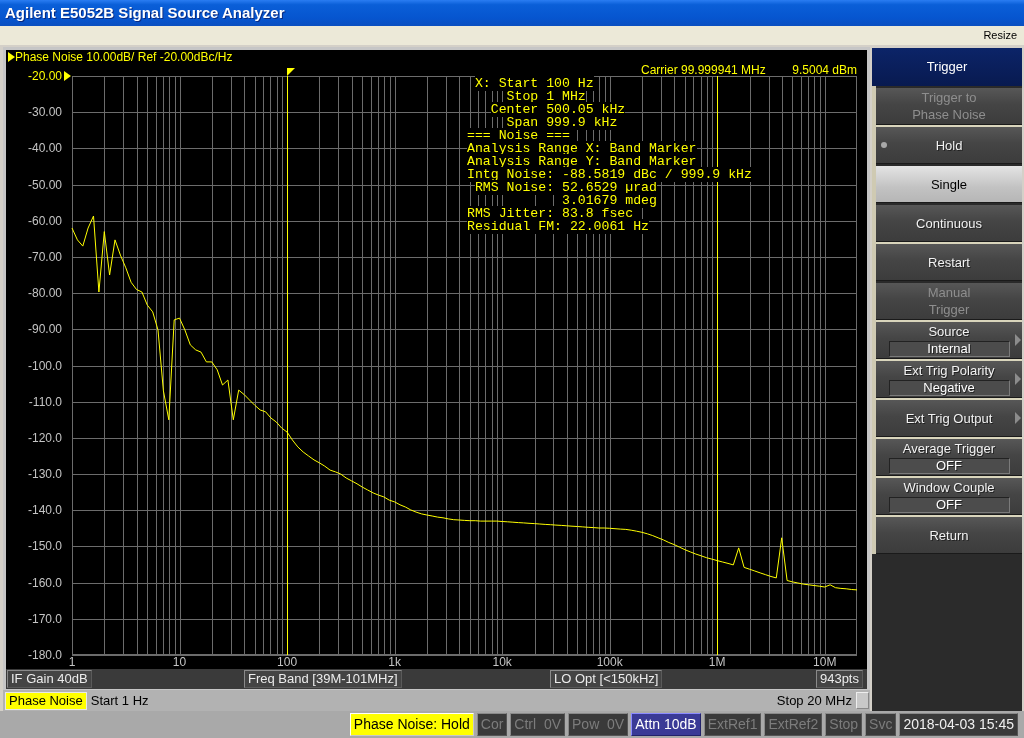  I want to click on softkey-button: Restart, so click(949, 261).